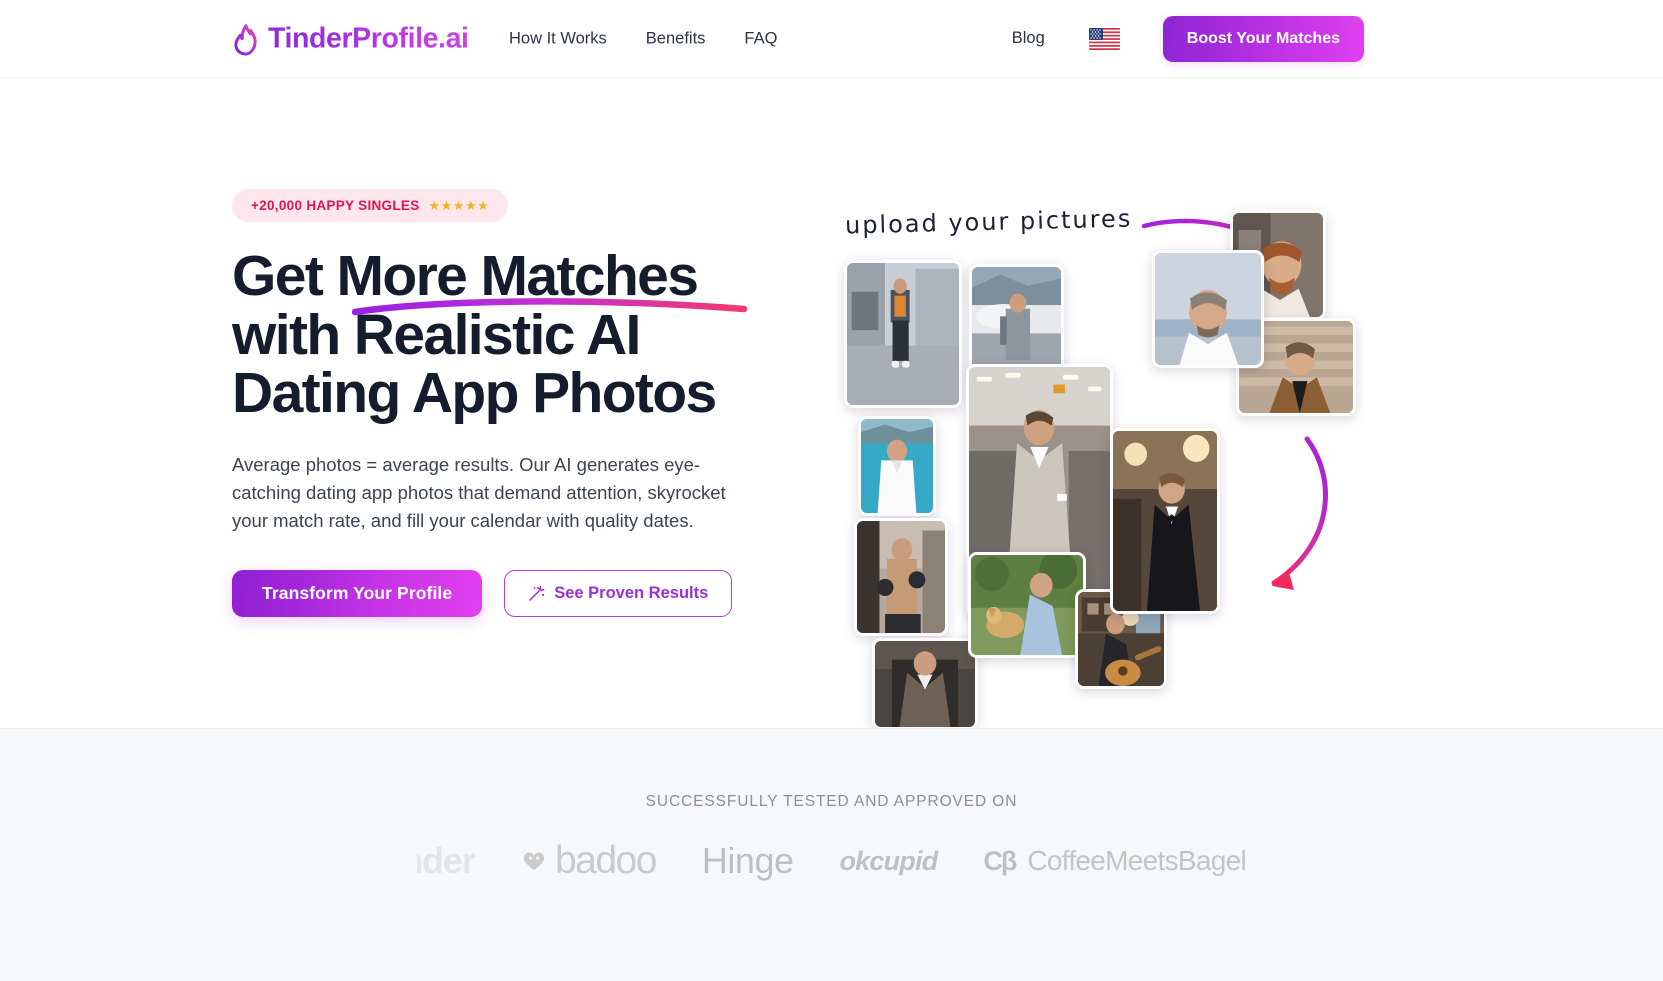 The image size is (1663, 981). I want to click on logo-hinge: Hinge, so click(748, 861).